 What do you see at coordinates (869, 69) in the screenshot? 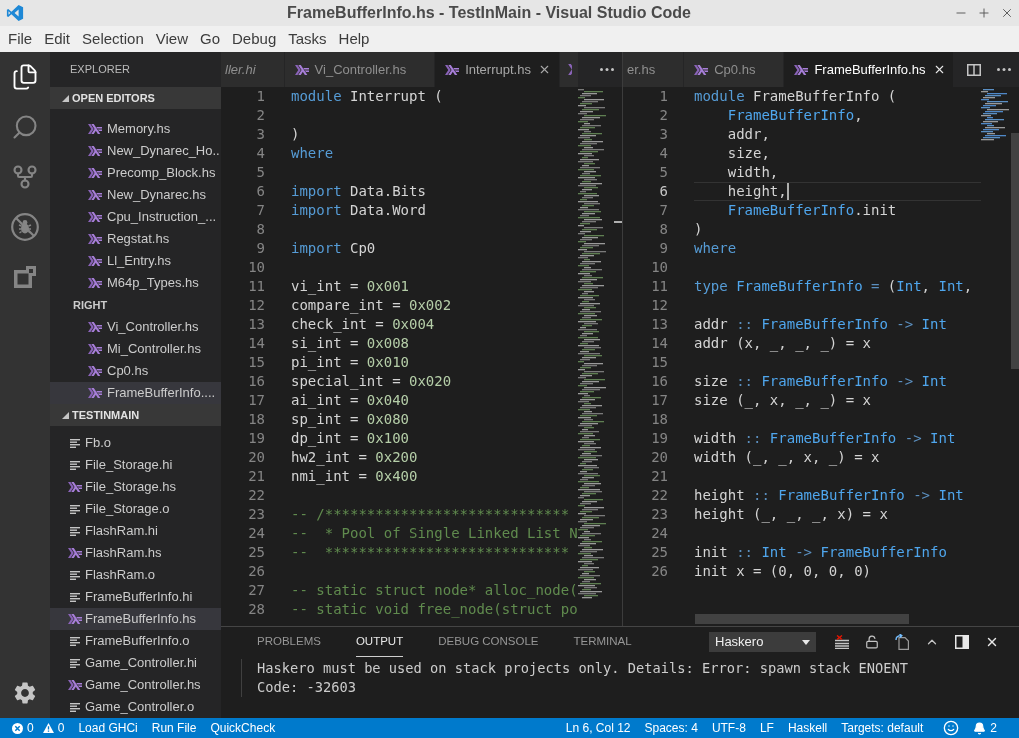
I see `editor-tab: FrameBufferInfo.hs` at bounding box center [869, 69].